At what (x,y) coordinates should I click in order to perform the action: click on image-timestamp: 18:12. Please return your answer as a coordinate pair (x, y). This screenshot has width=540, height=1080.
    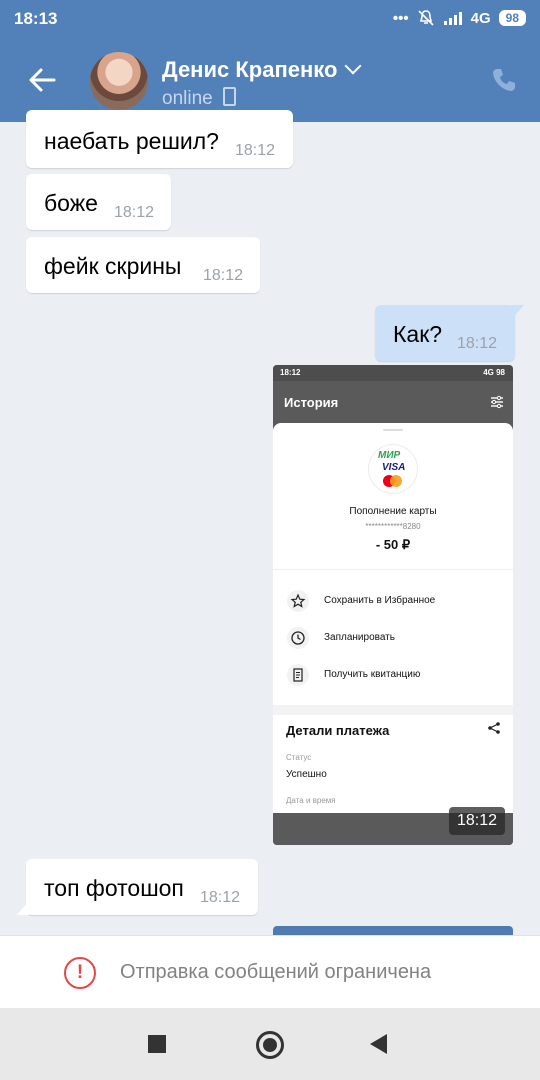
    Looking at the image, I should click on (476, 821).